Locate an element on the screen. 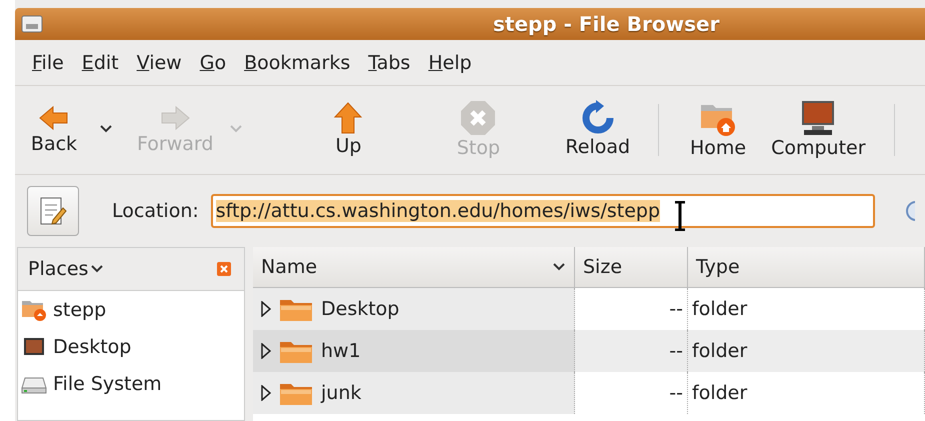  toolbar-button: Home is located at coordinates (718, 130).